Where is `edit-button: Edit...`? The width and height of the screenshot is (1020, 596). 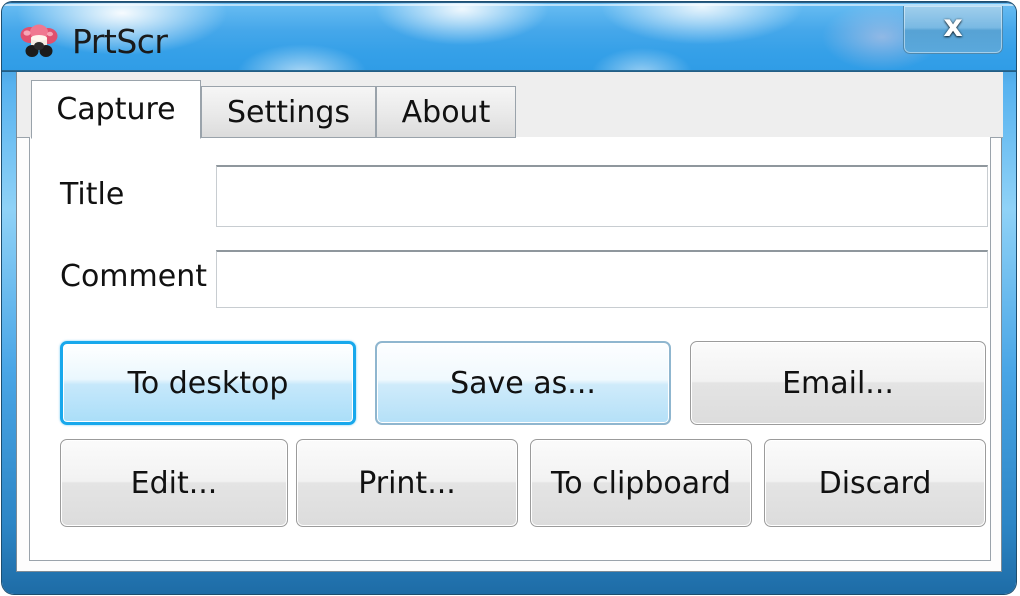
edit-button: Edit... is located at coordinates (174, 483).